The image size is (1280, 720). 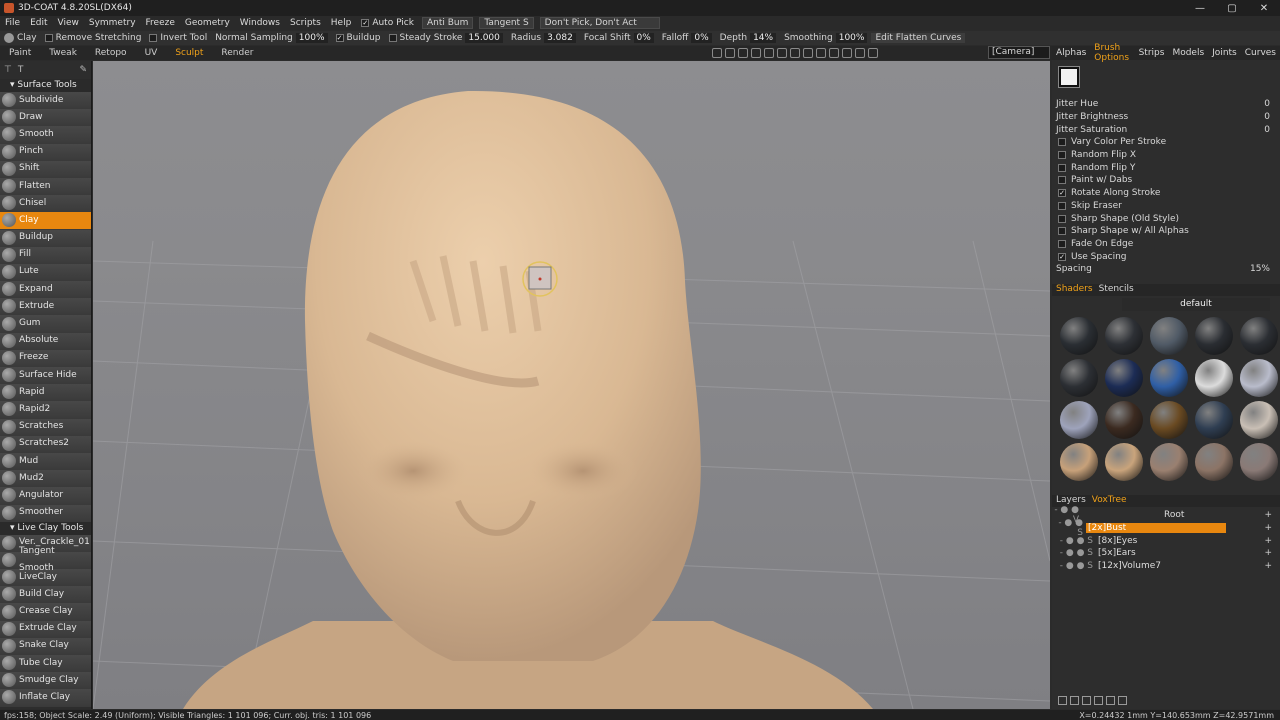 I want to click on tool-extrude-clay: Extrude Clay, so click(x=45, y=629).